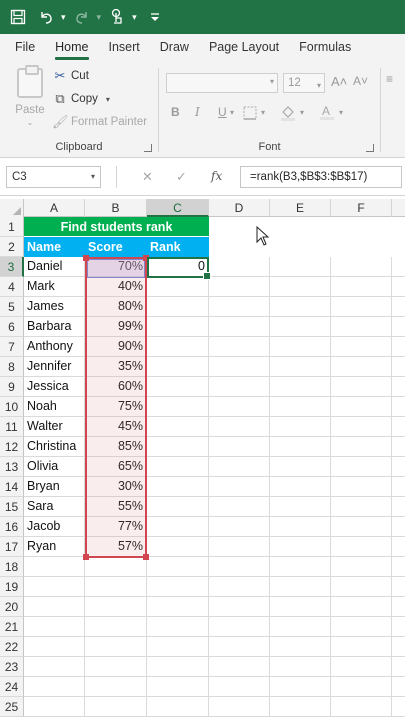 The image size is (405, 720). What do you see at coordinates (12, 627) in the screenshot?
I see `row-header-21: 21` at bounding box center [12, 627].